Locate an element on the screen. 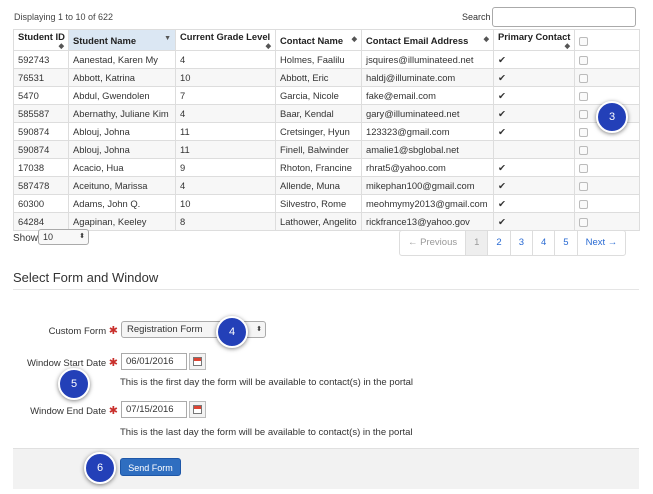 The height and width of the screenshot is (494, 653). cell-student-id: 587478 is located at coordinates (41, 185).